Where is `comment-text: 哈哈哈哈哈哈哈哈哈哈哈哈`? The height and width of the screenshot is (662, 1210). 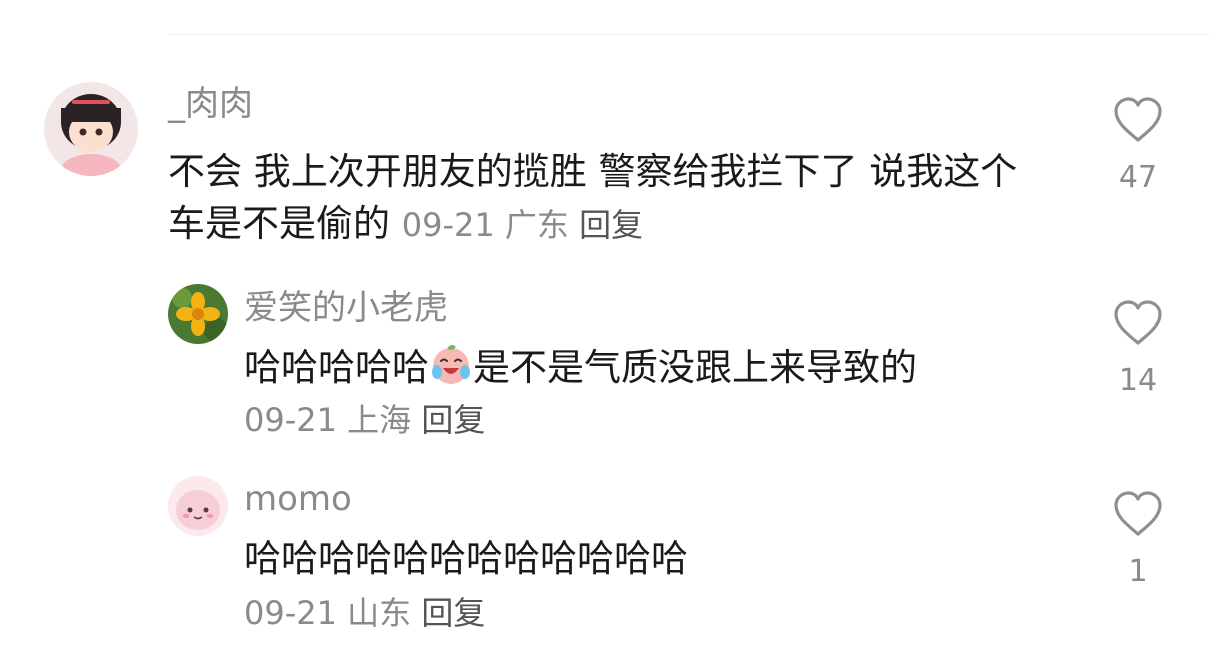 comment-text: 哈哈哈哈哈哈哈哈哈哈哈哈 is located at coordinates (639, 559).